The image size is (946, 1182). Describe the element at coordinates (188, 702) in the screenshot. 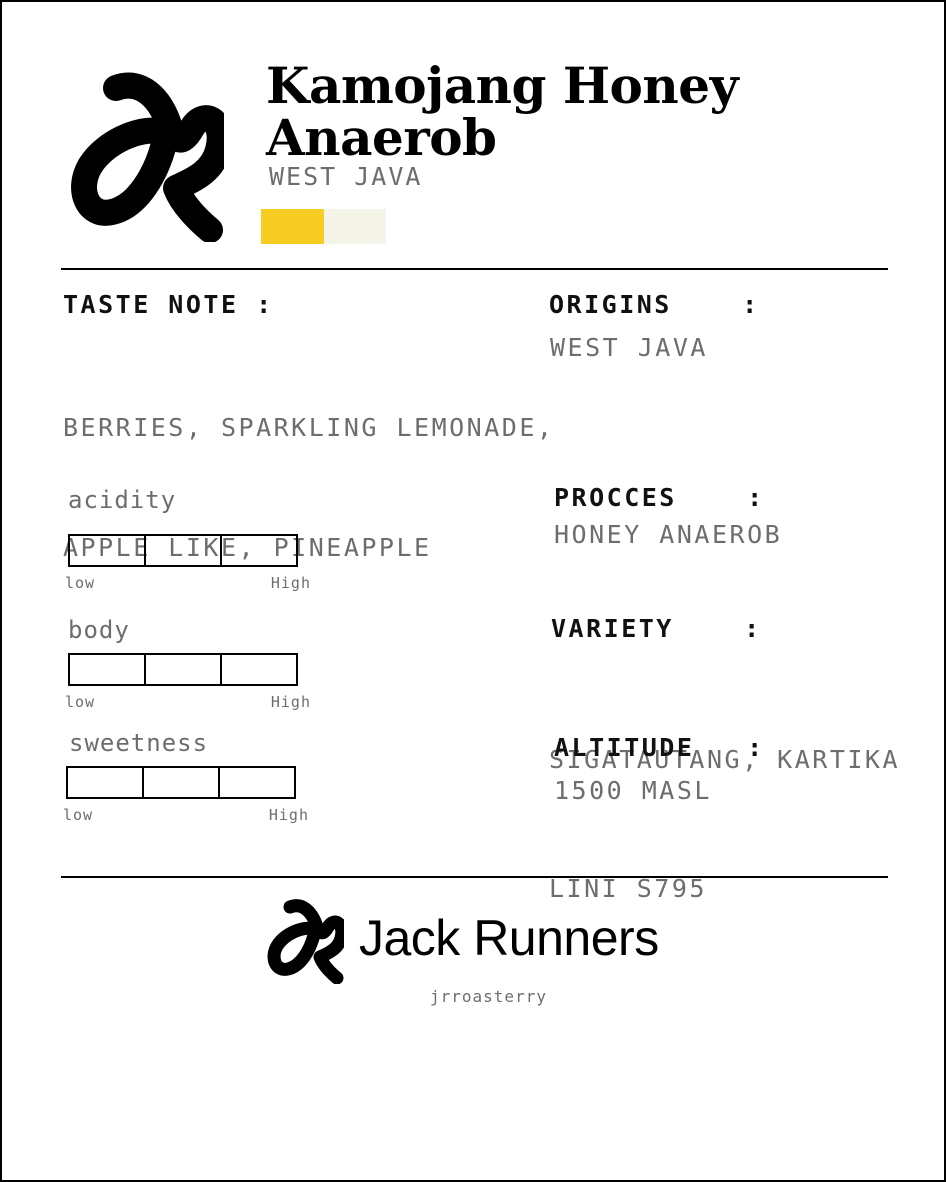

I see `body-scale: low High` at that location.